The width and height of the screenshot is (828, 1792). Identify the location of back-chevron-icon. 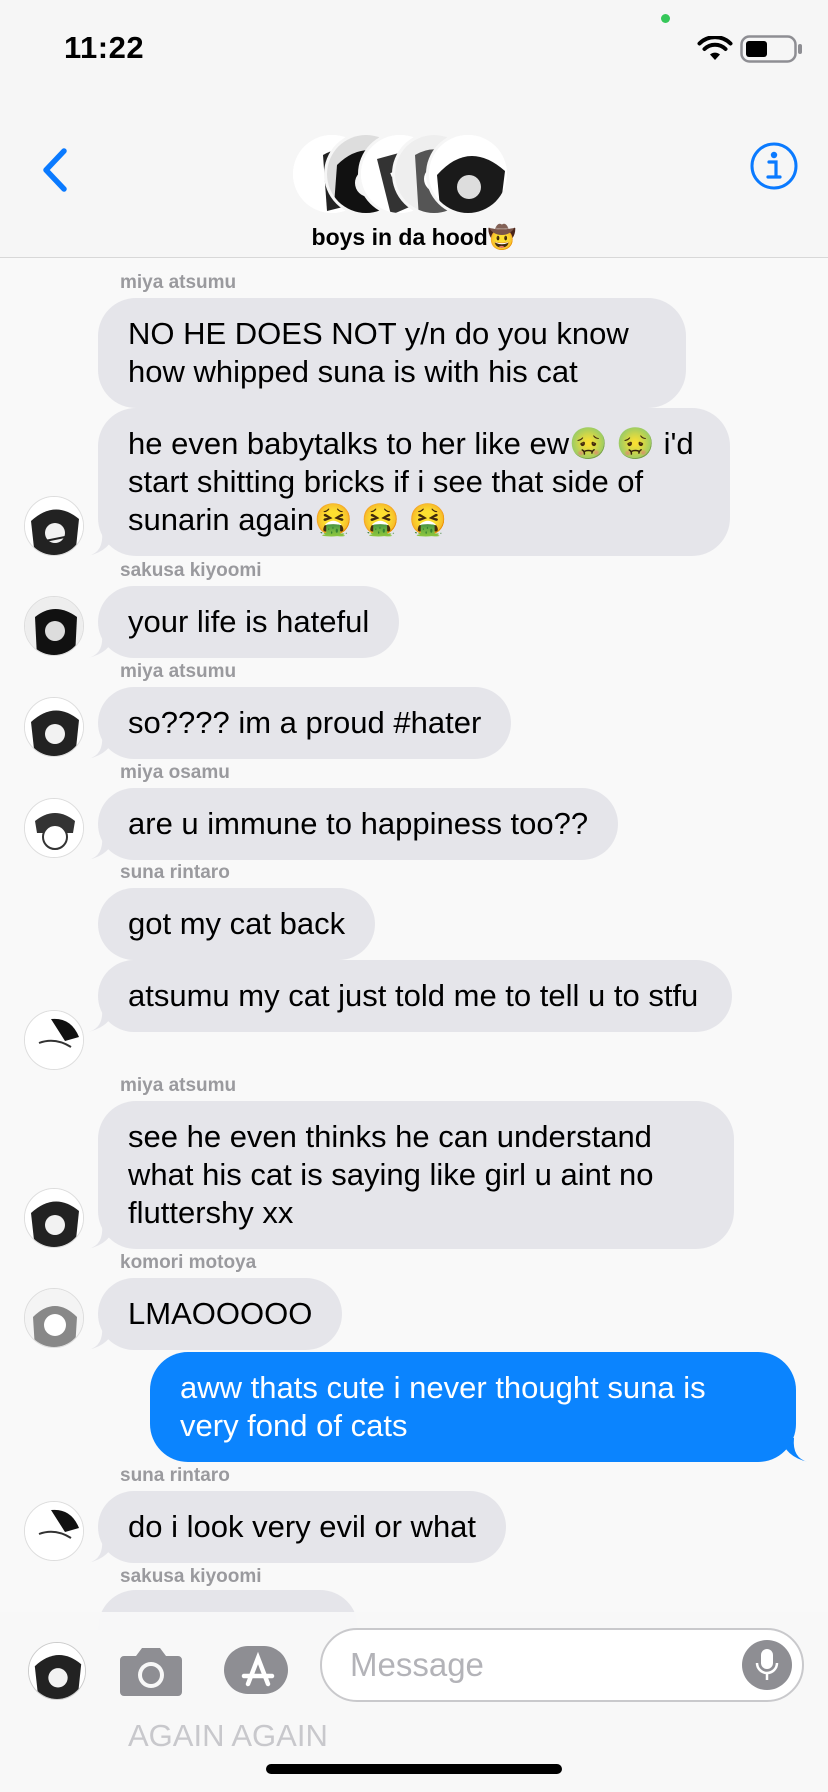
(55, 170).